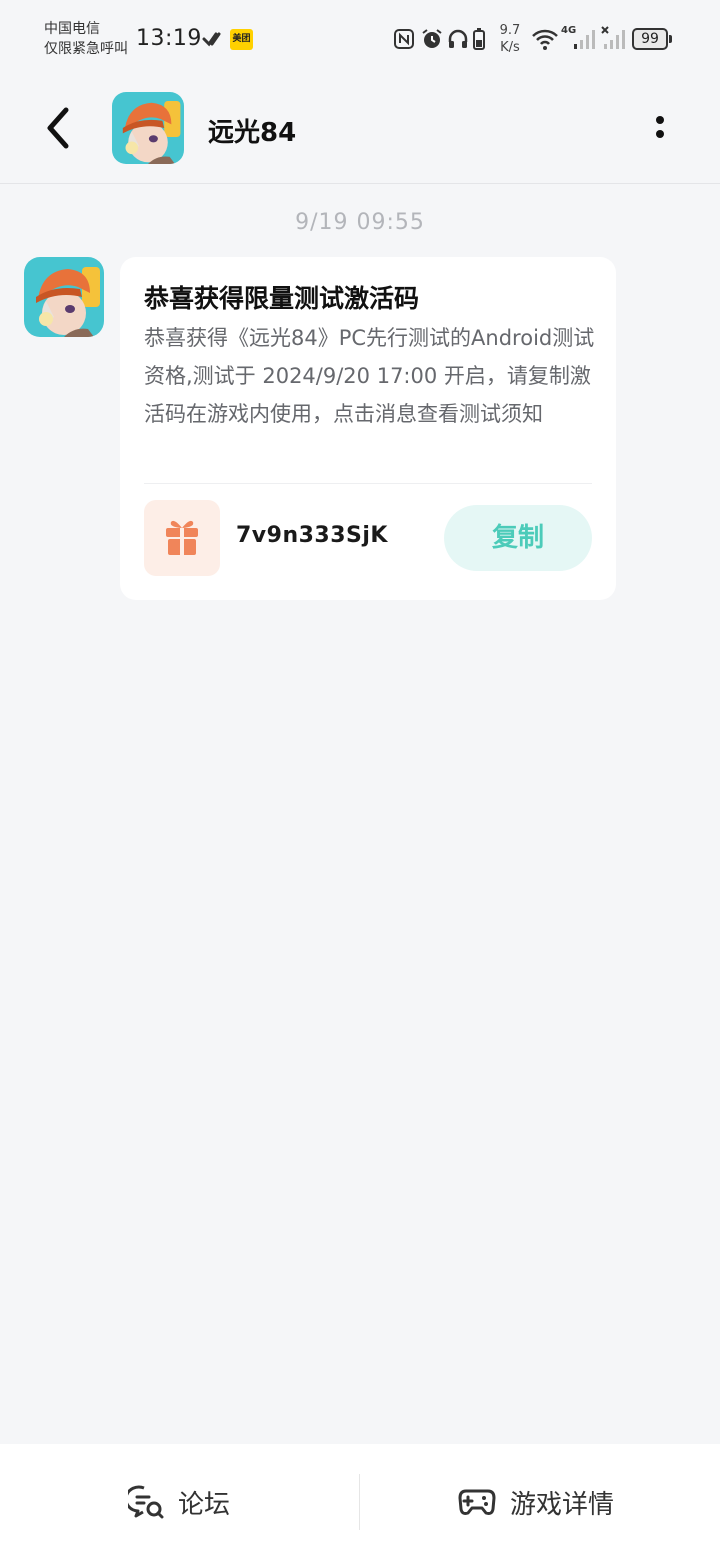  What do you see at coordinates (146, 1502) in the screenshot?
I see `forum-icon` at bounding box center [146, 1502].